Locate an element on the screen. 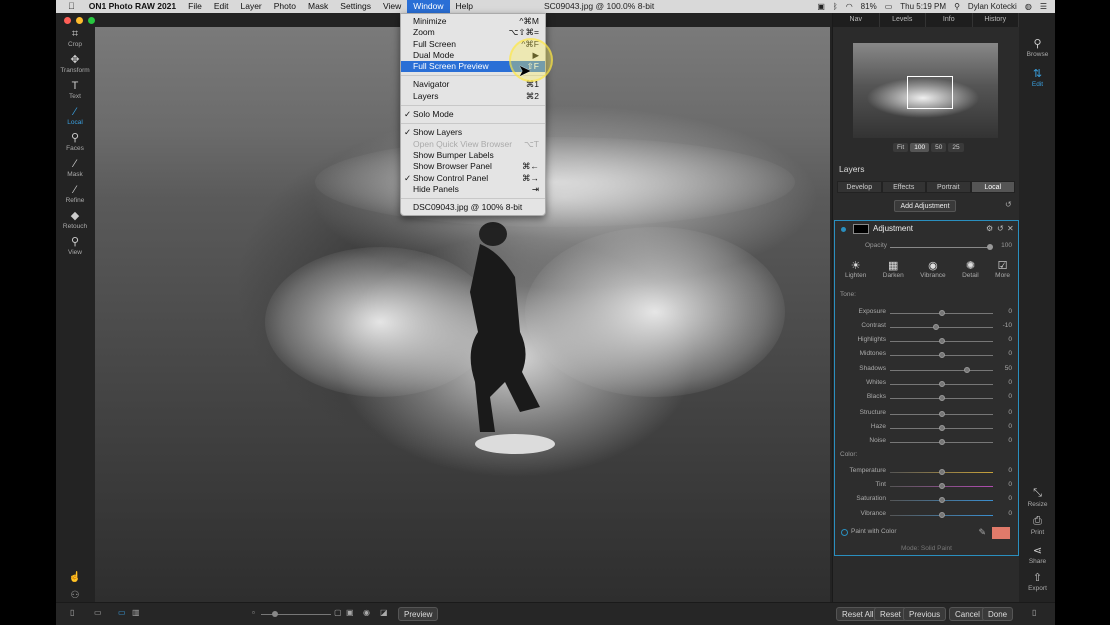 This screenshot has height=625, width=1110. minimize-window-icon is located at coordinates (79, 20).